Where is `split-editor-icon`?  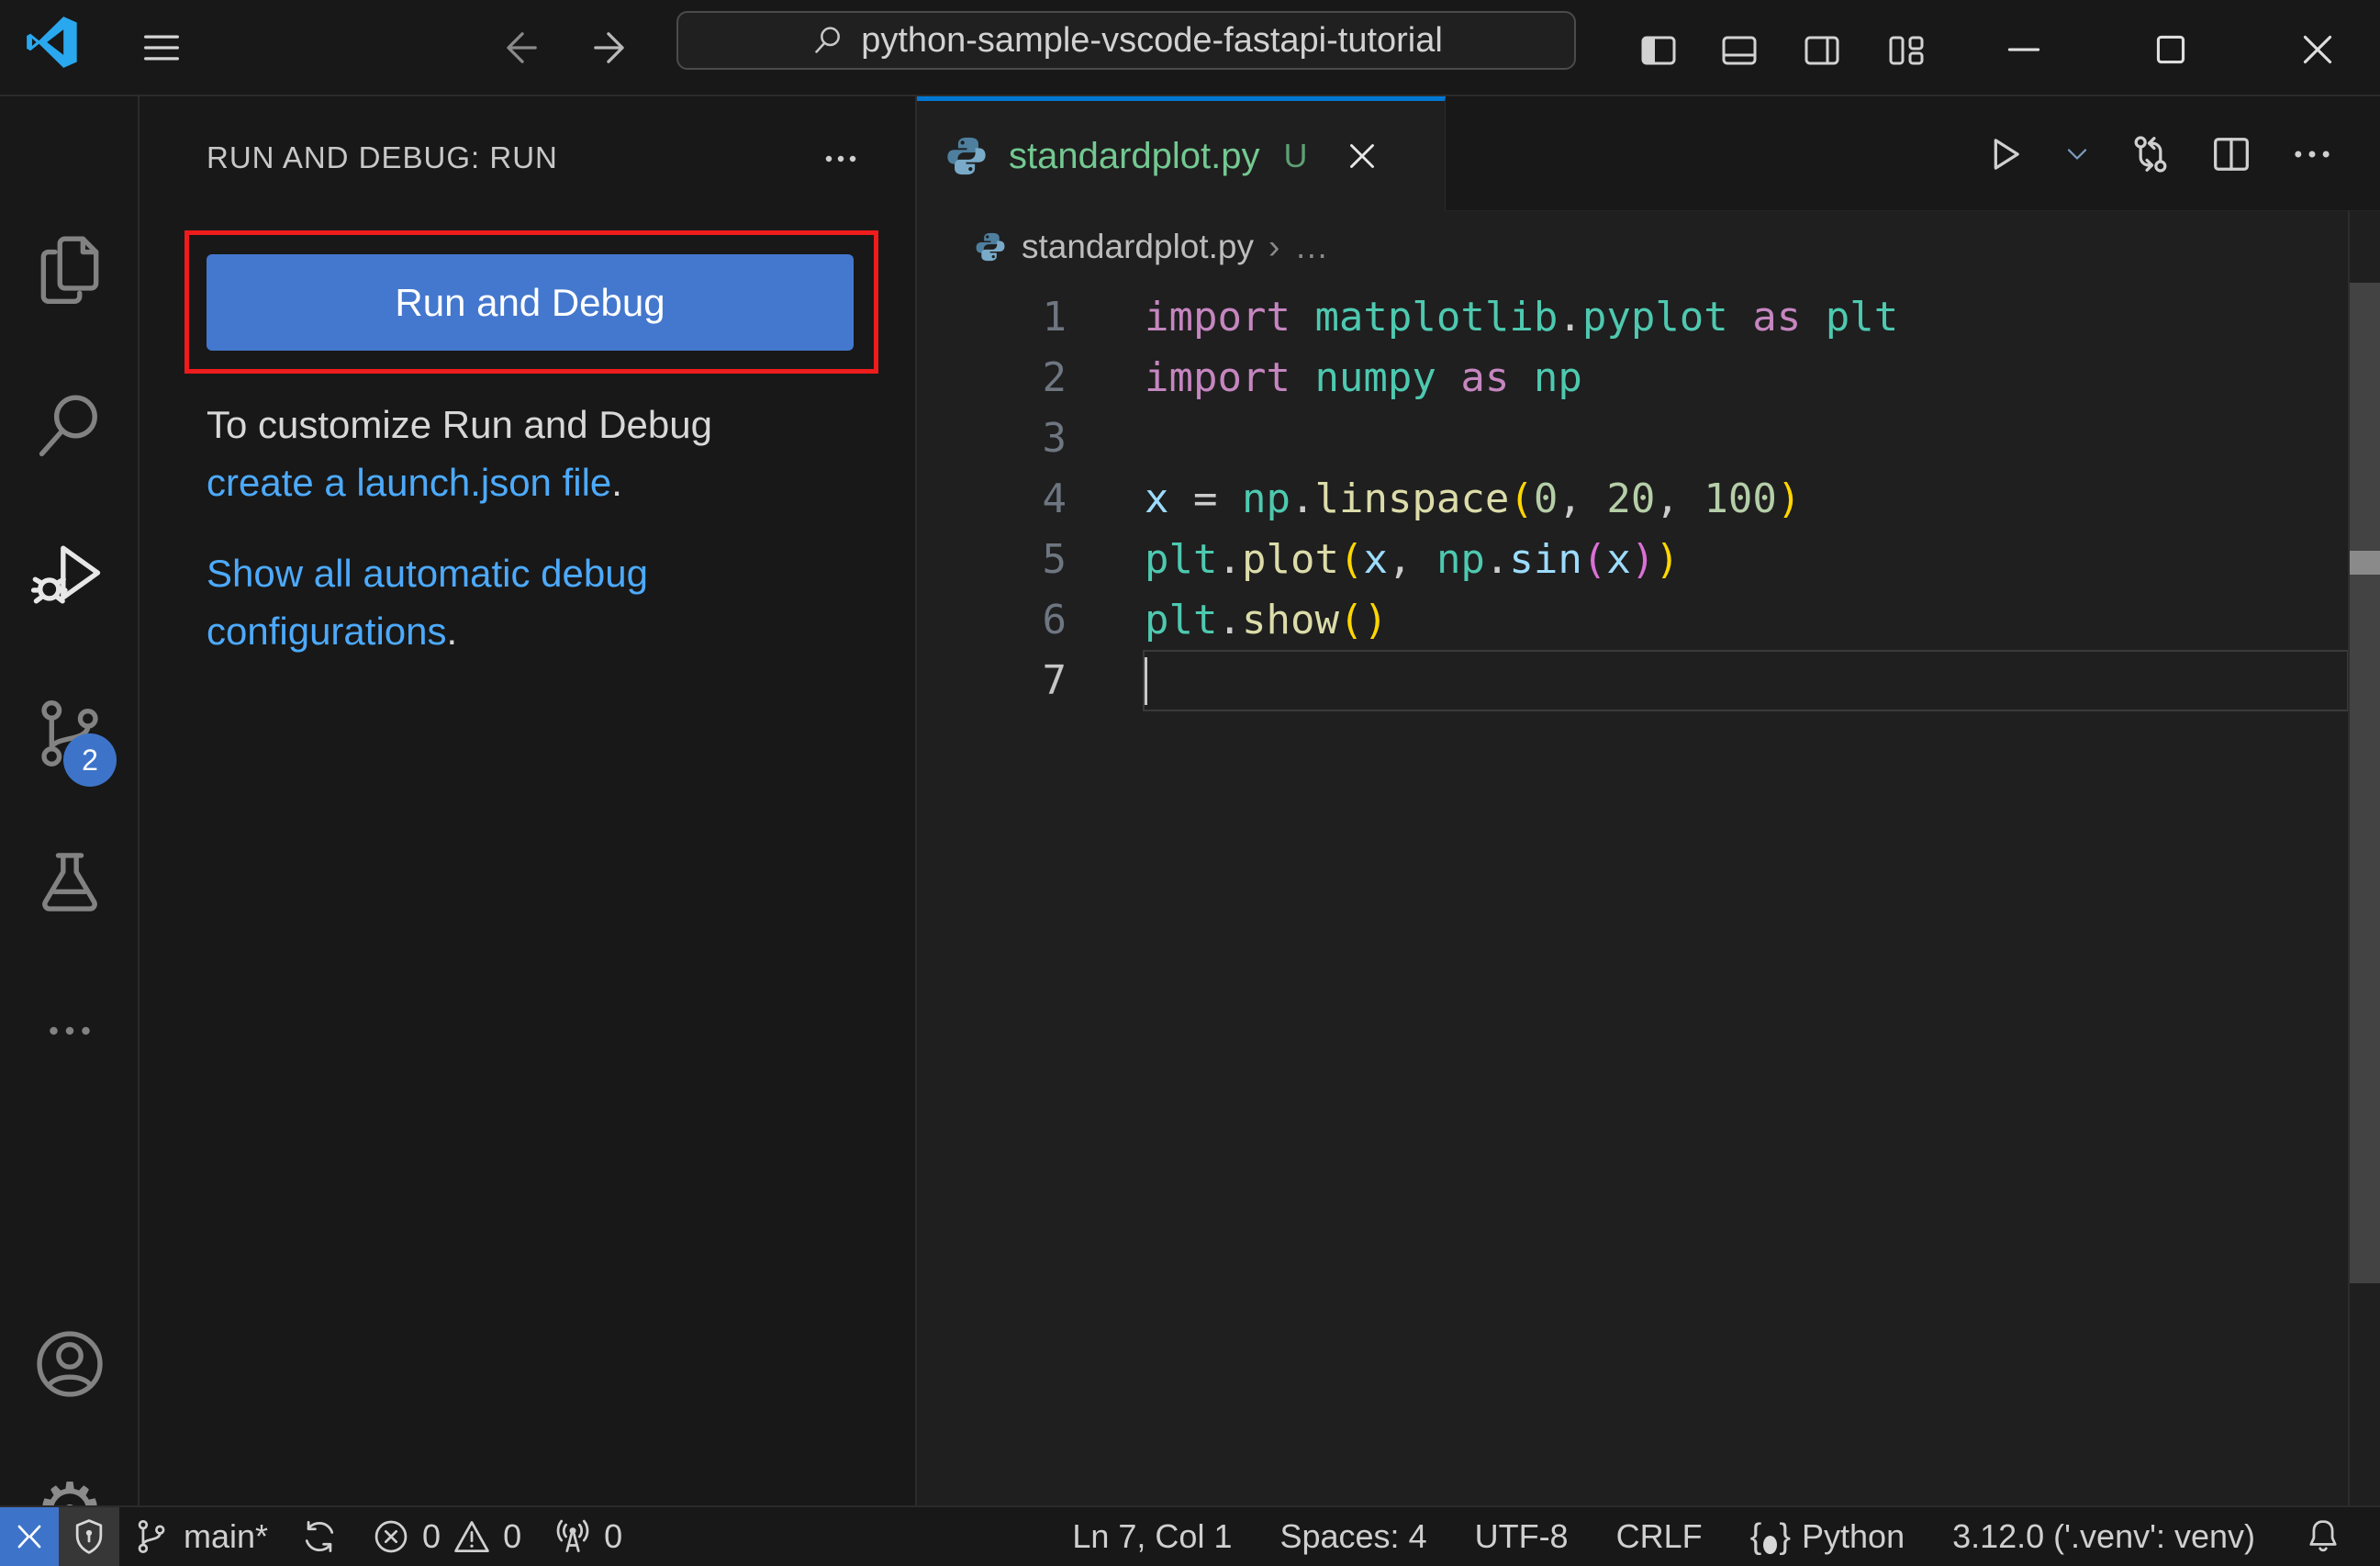 split-editor-icon is located at coordinates (2231, 154).